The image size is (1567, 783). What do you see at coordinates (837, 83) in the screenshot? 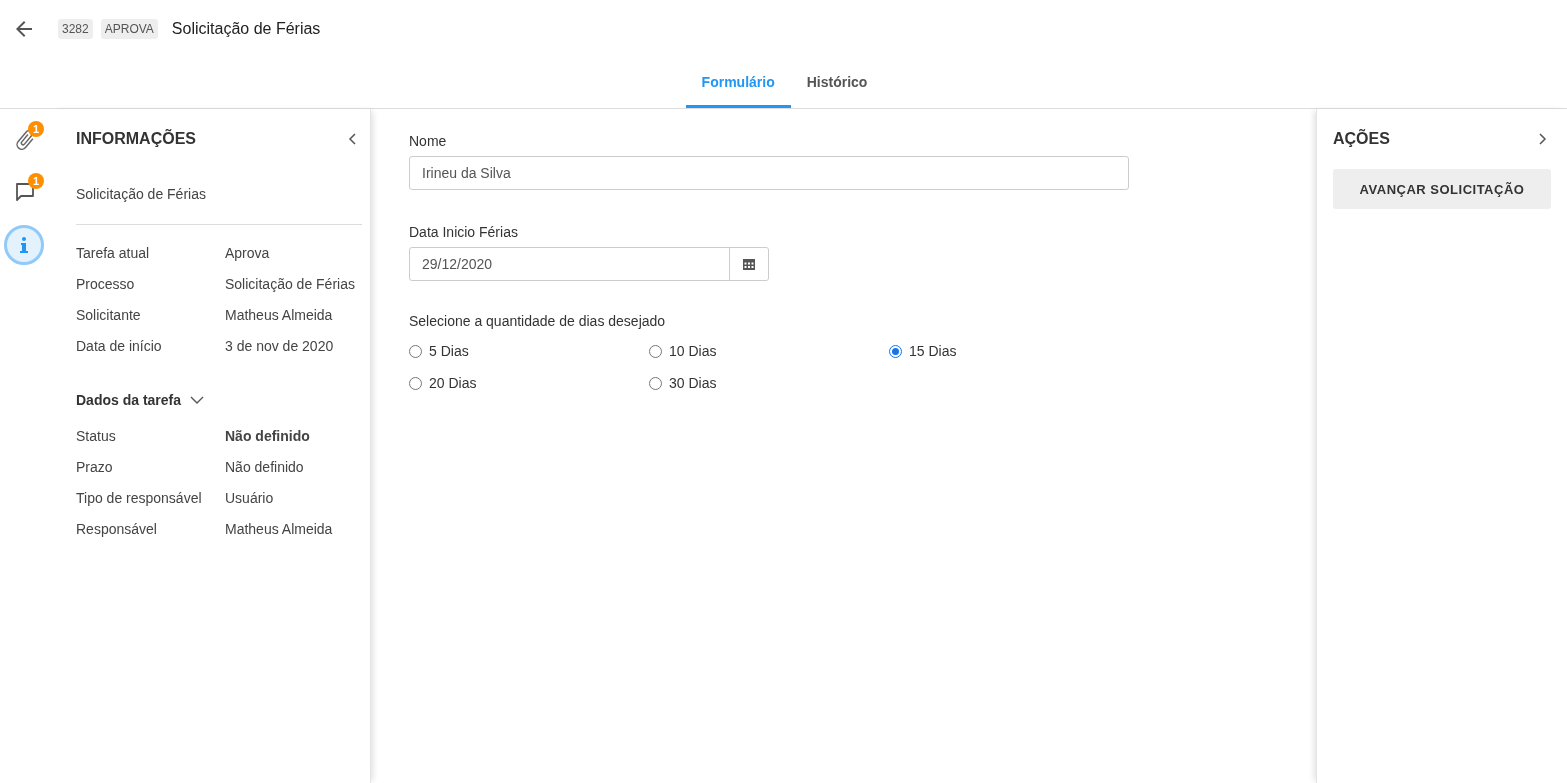
I see `tab: Histórico` at bounding box center [837, 83].